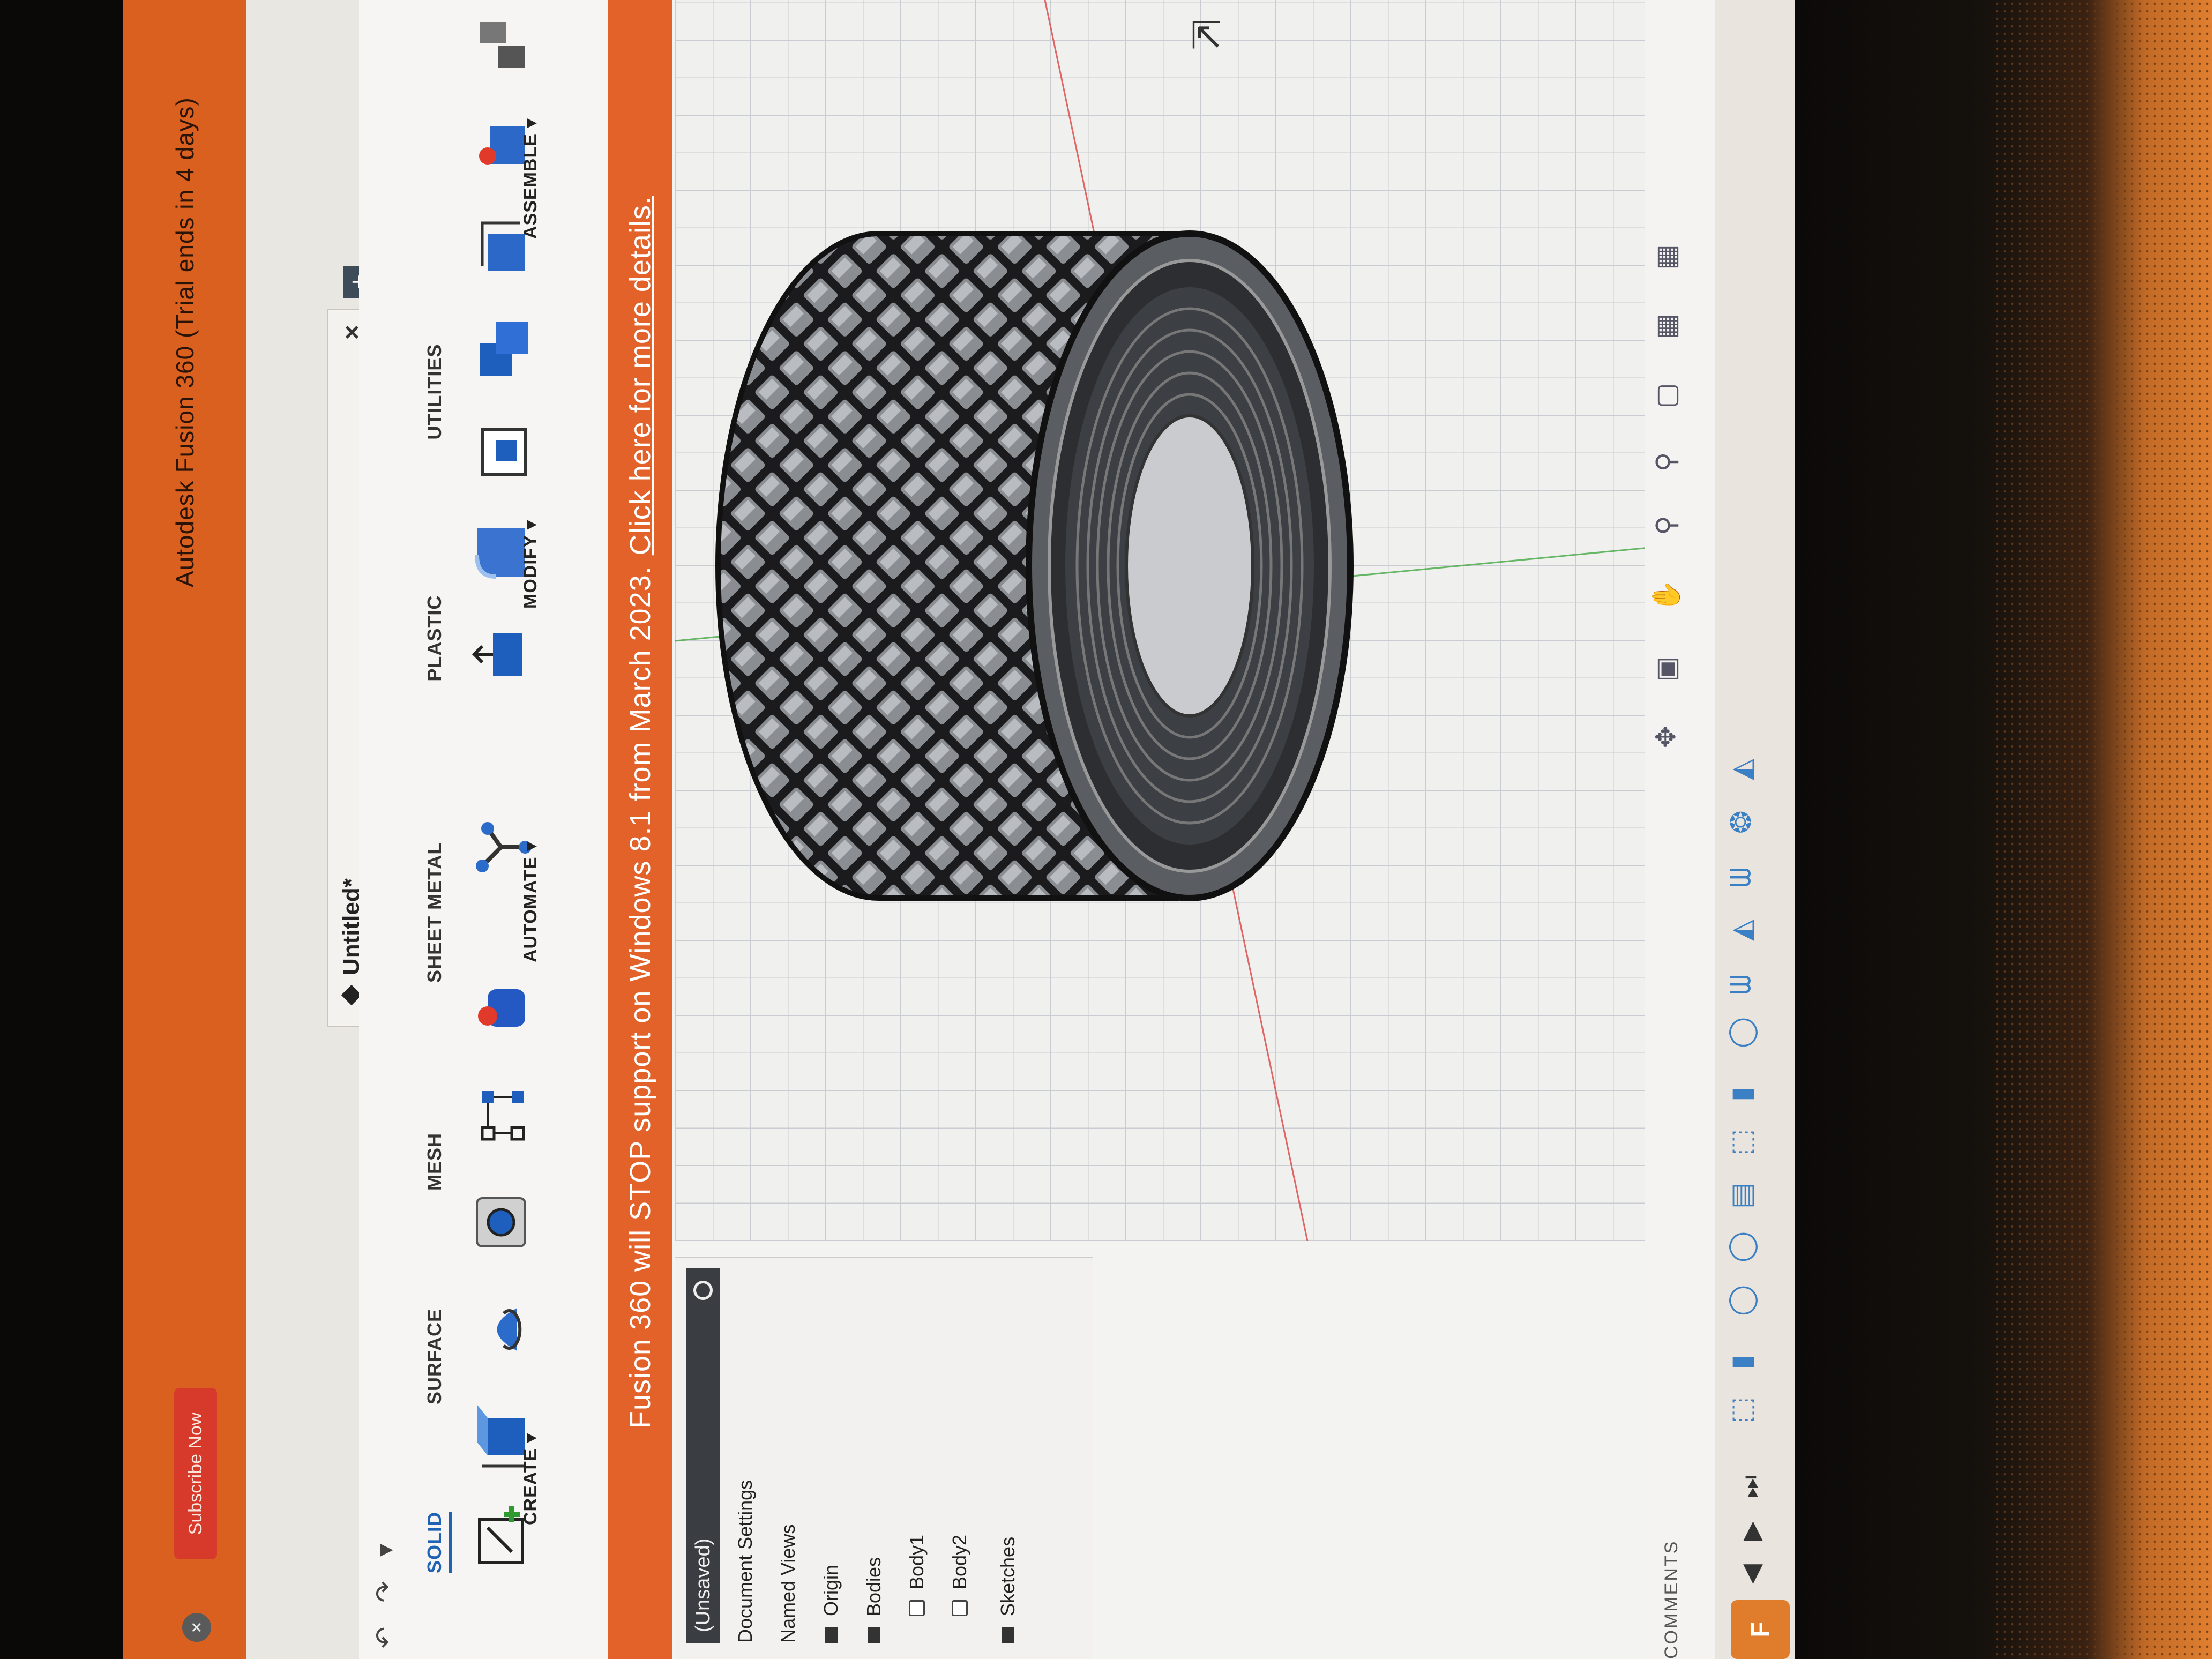 Image resolution: width=2212 pixels, height=1659 pixels. I want to click on browser-item-body1: Body1, so click(917, 1575).